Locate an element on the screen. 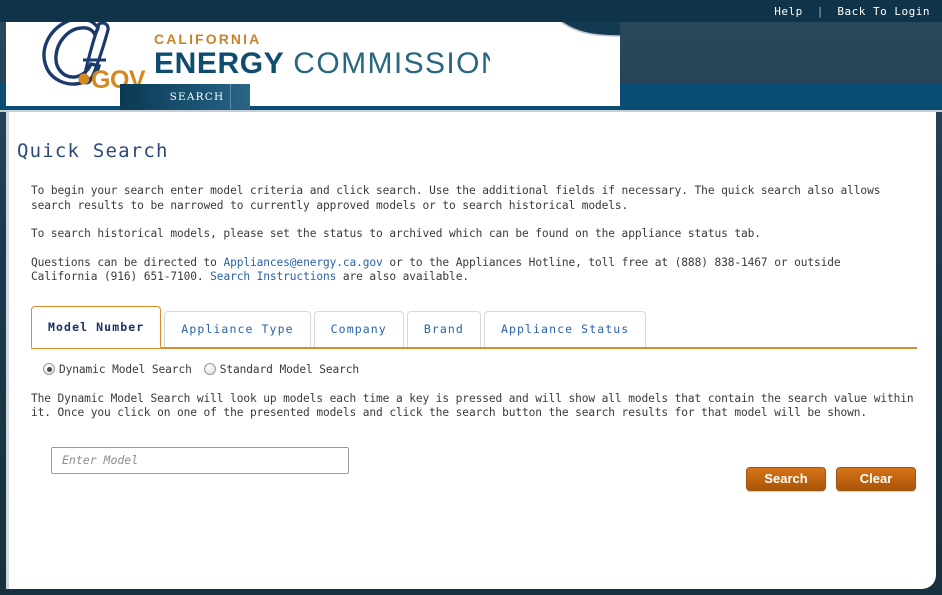 Image resolution: width=942 pixels, height=595 pixels. model-search-input is located at coordinates (200, 460).